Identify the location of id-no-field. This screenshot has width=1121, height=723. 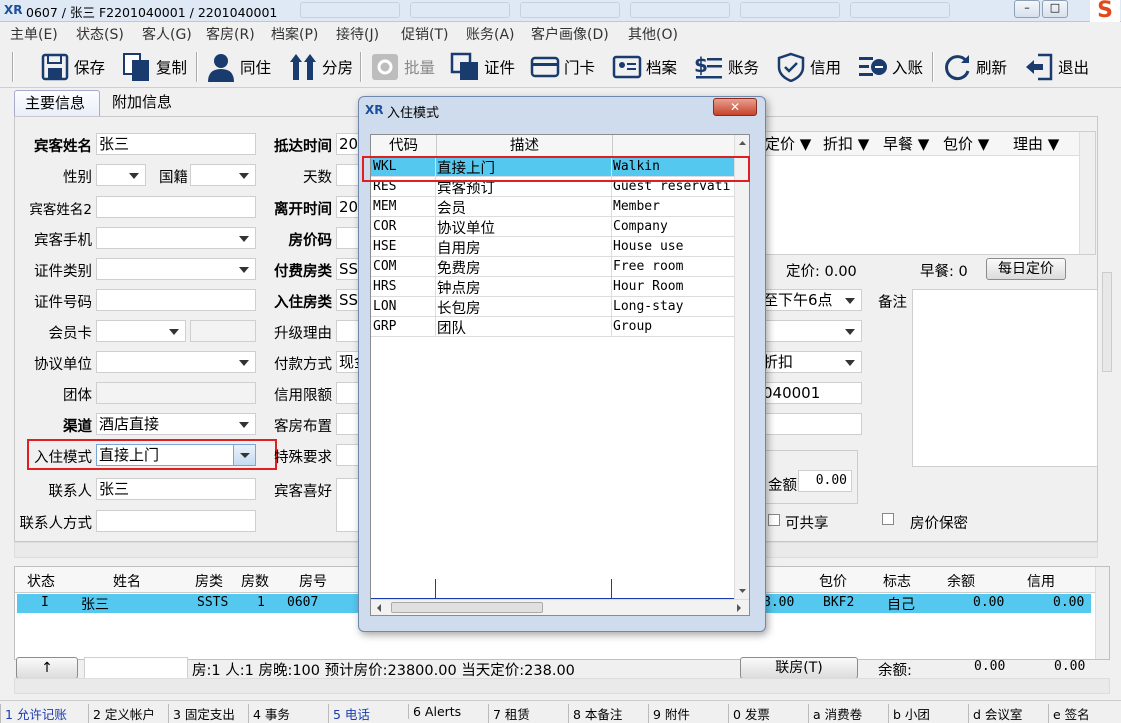
(176, 300).